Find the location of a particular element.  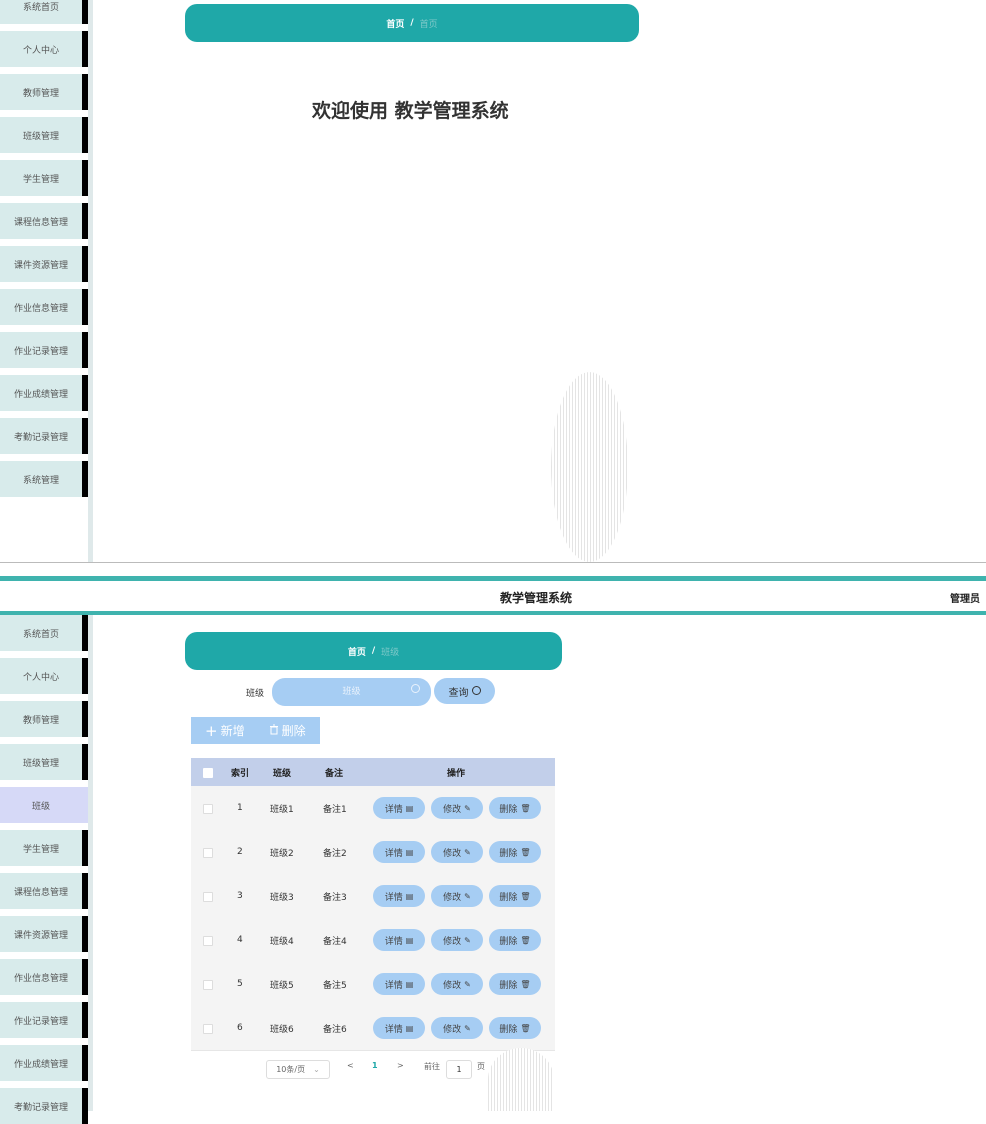

delete-button: 删除 is located at coordinates (287, 730).